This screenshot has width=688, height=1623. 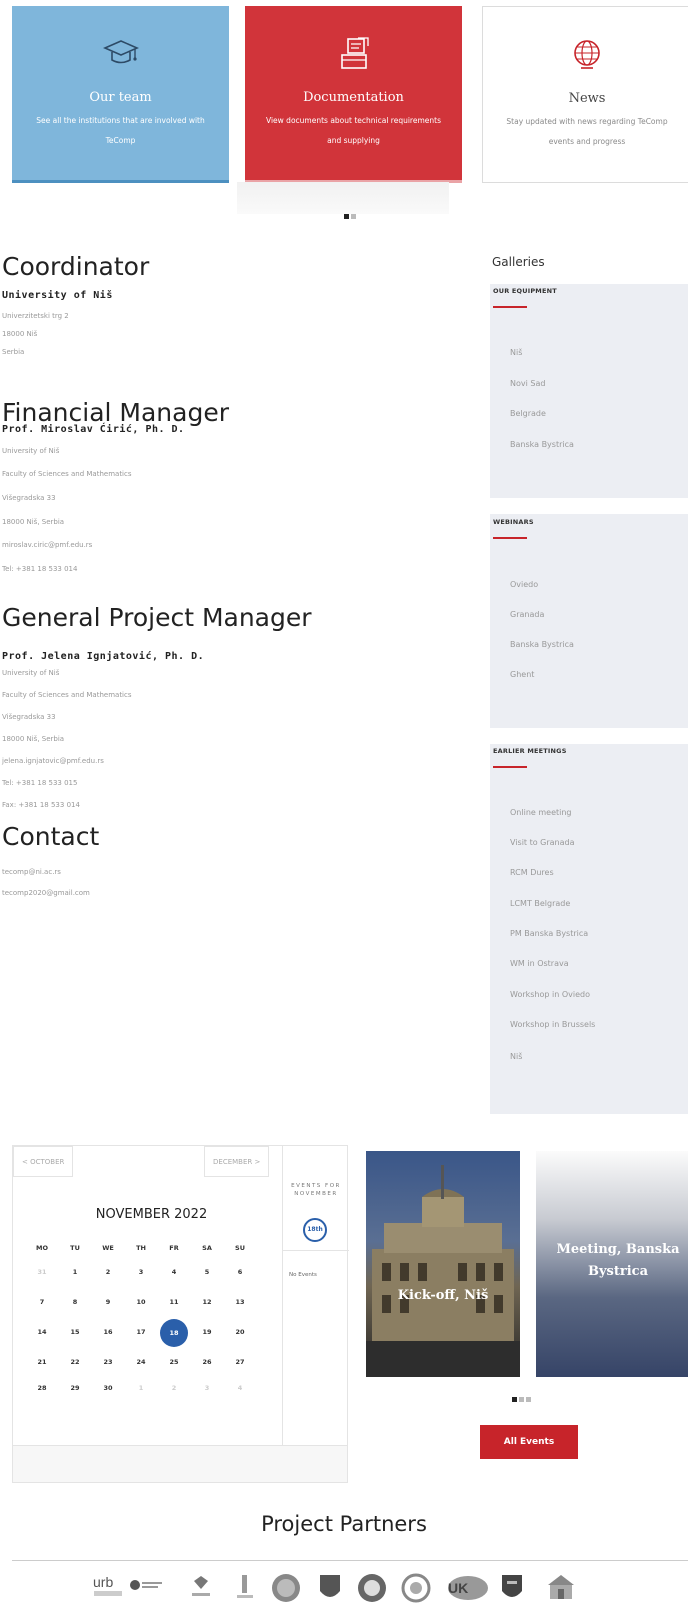 I want to click on calendar-day: 14, so click(x=42, y=1332).